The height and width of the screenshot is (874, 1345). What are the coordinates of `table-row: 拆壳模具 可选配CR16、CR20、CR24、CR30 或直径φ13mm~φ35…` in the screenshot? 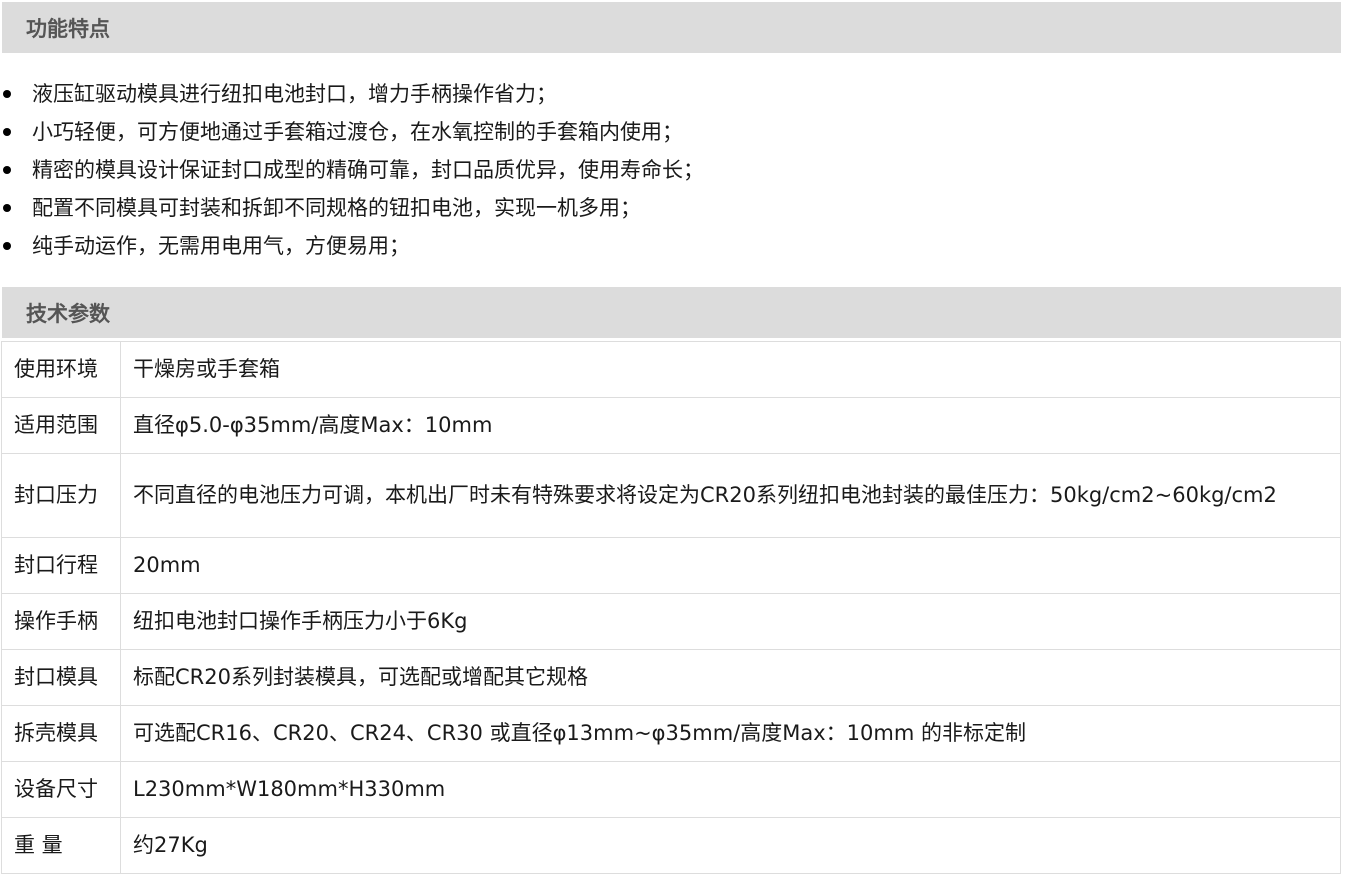 It's located at (671, 733).